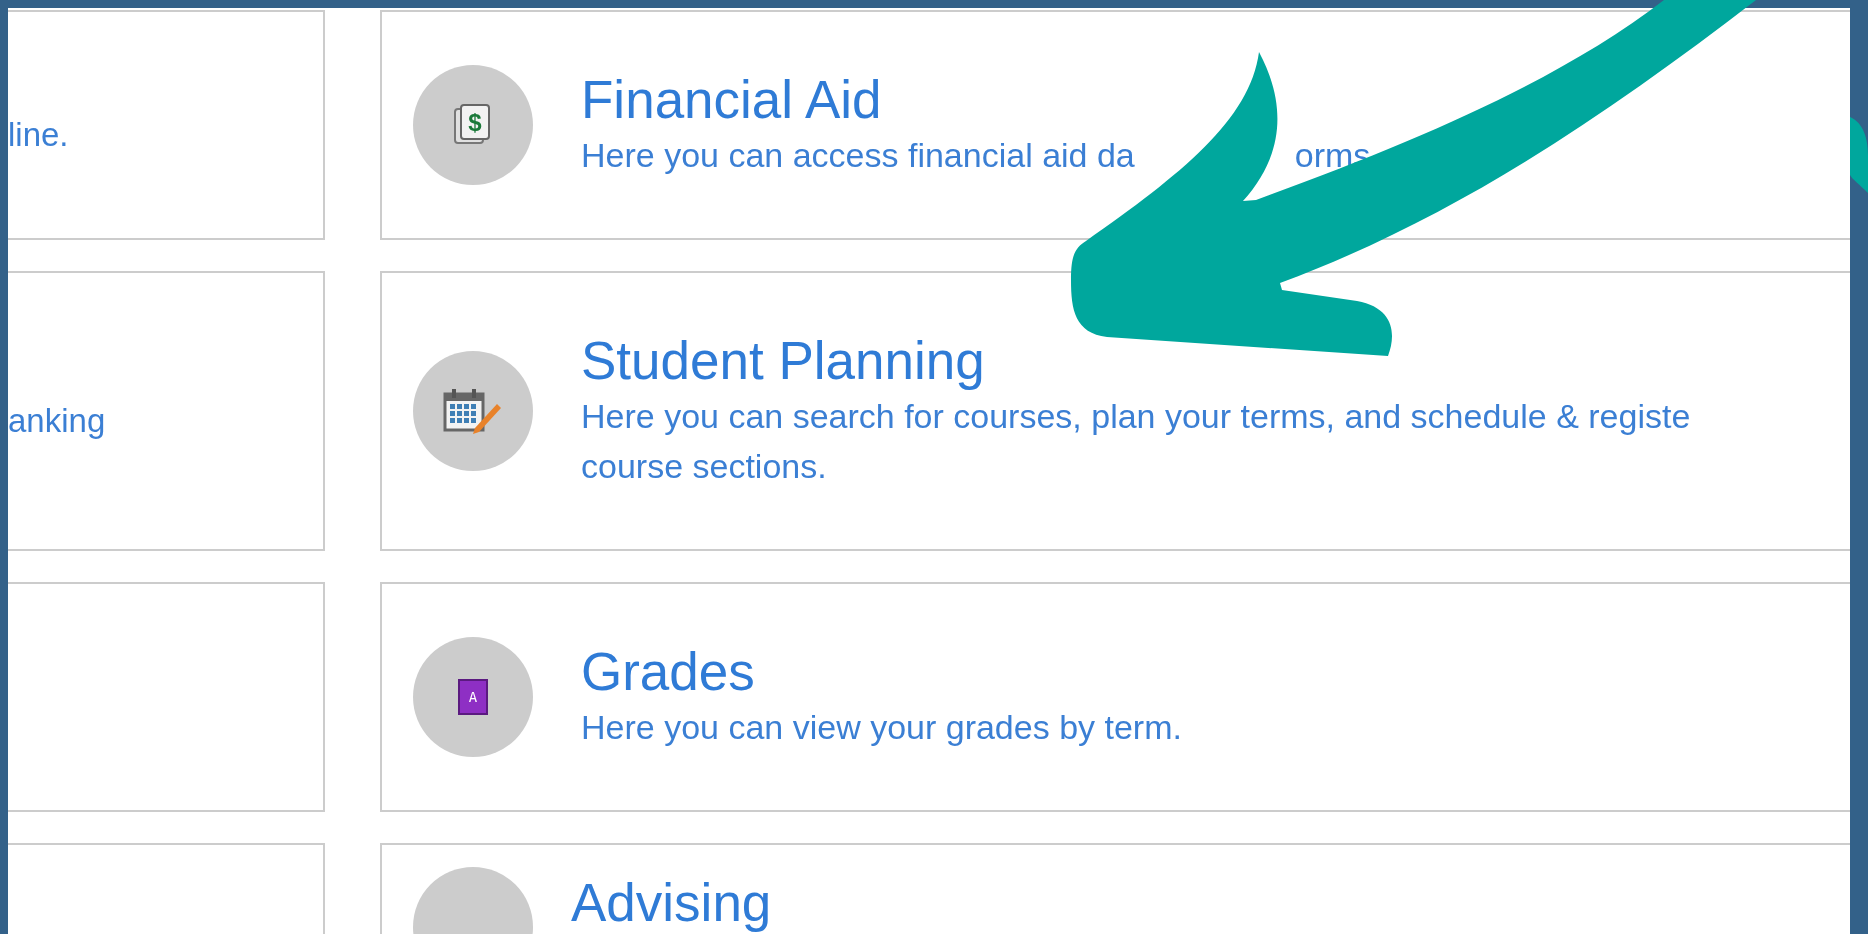 The image size is (1868, 934). What do you see at coordinates (1115, 888) in the screenshot?
I see `card: Advising` at bounding box center [1115, 888].